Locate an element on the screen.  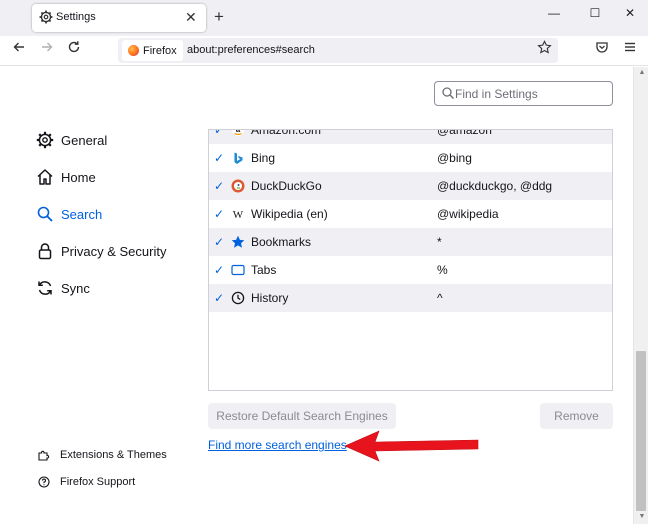
new-tab-button: + is located at coordinates (219, 17).